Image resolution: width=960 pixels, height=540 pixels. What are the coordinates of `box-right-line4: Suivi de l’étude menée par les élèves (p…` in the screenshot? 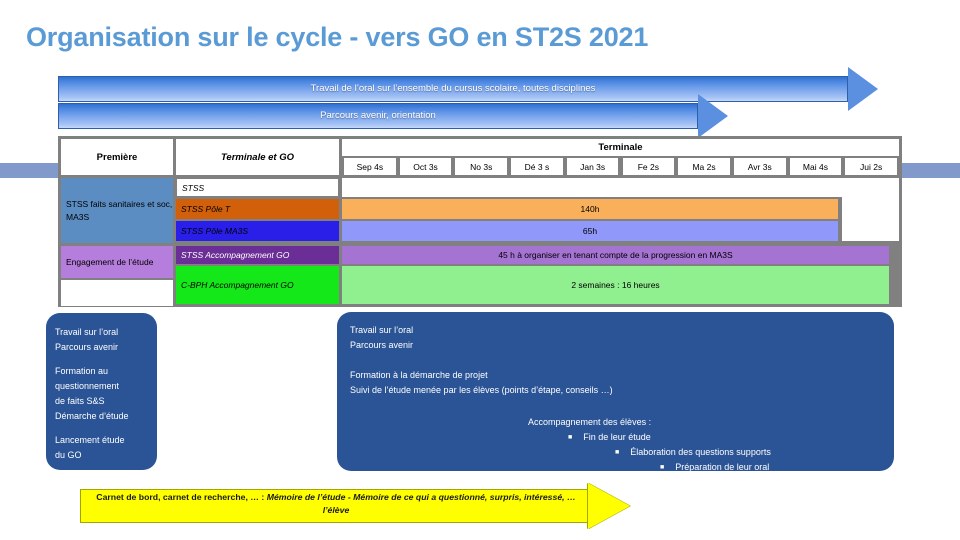 It's located at (481, 390).